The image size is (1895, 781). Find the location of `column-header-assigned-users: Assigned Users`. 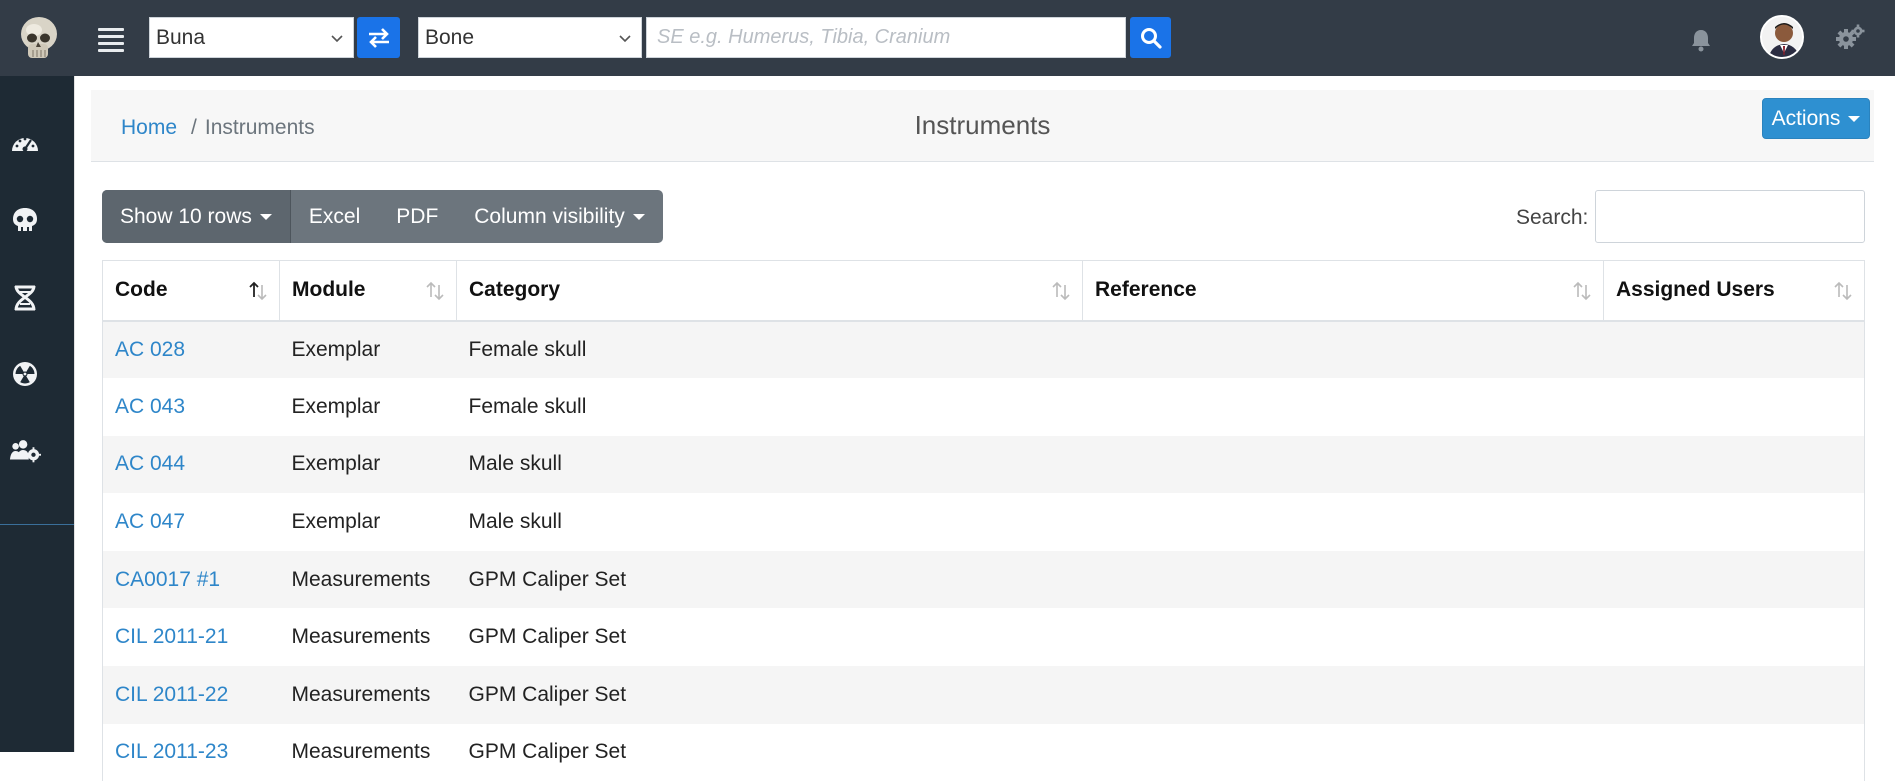

column-header-assigned-users: Assigned Users is located at coordinates (1734, 291).